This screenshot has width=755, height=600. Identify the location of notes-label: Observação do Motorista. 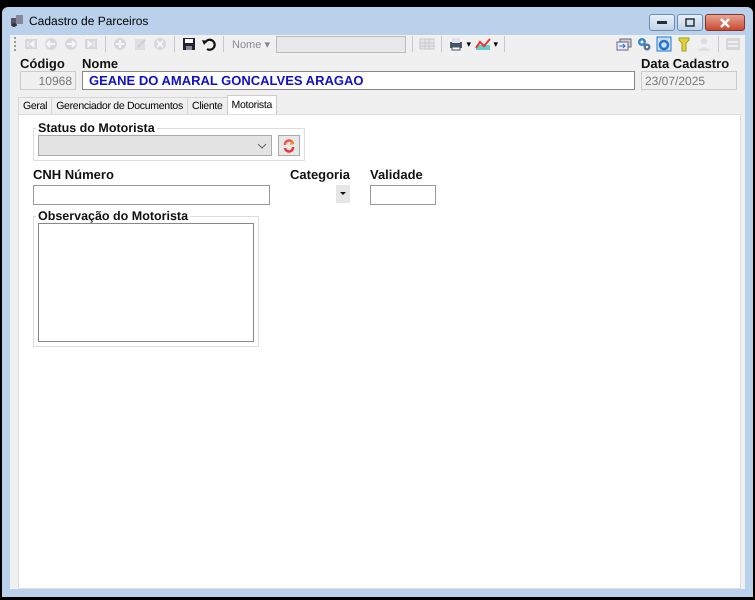
(113, 216).